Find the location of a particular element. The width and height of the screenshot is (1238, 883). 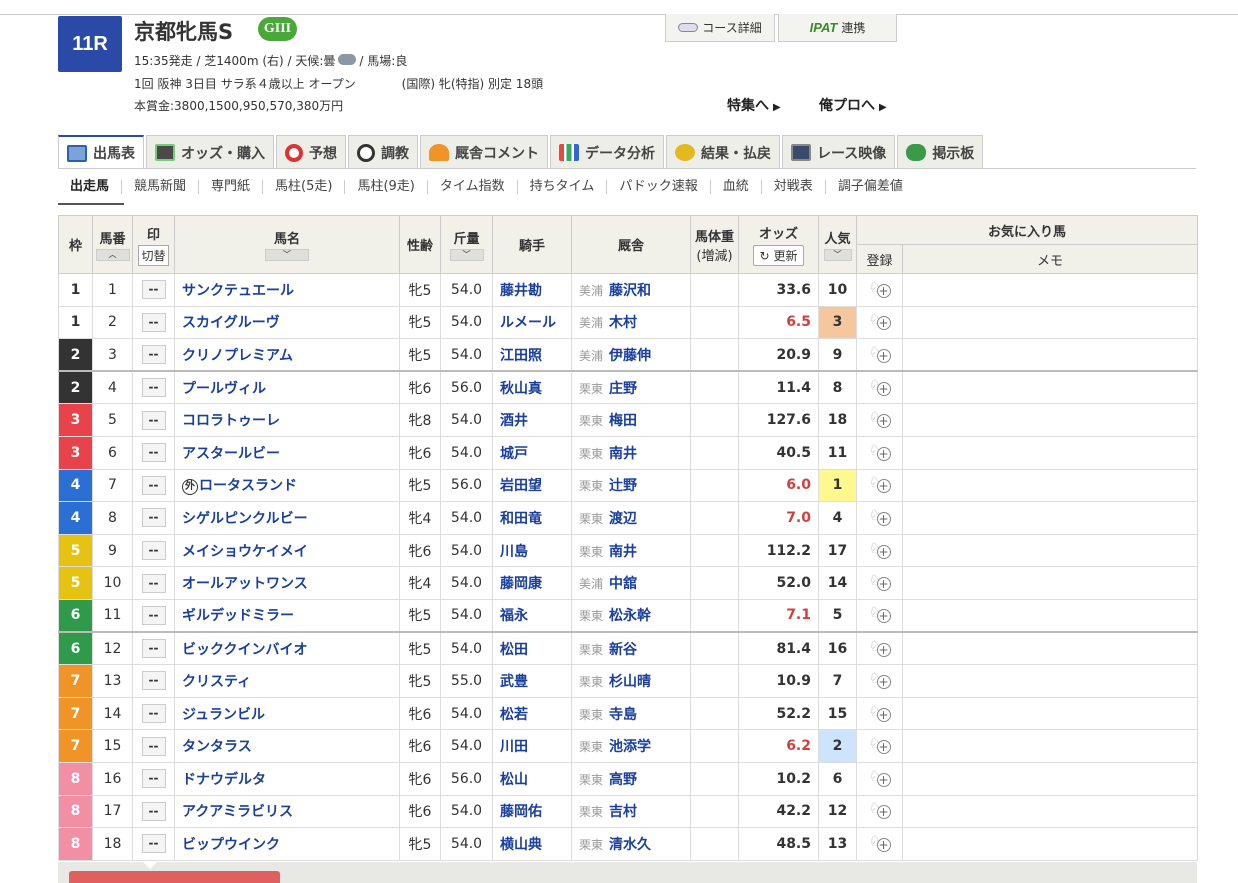

horse-name-link: ドナウデルタ is located at coordinates (224, 780).